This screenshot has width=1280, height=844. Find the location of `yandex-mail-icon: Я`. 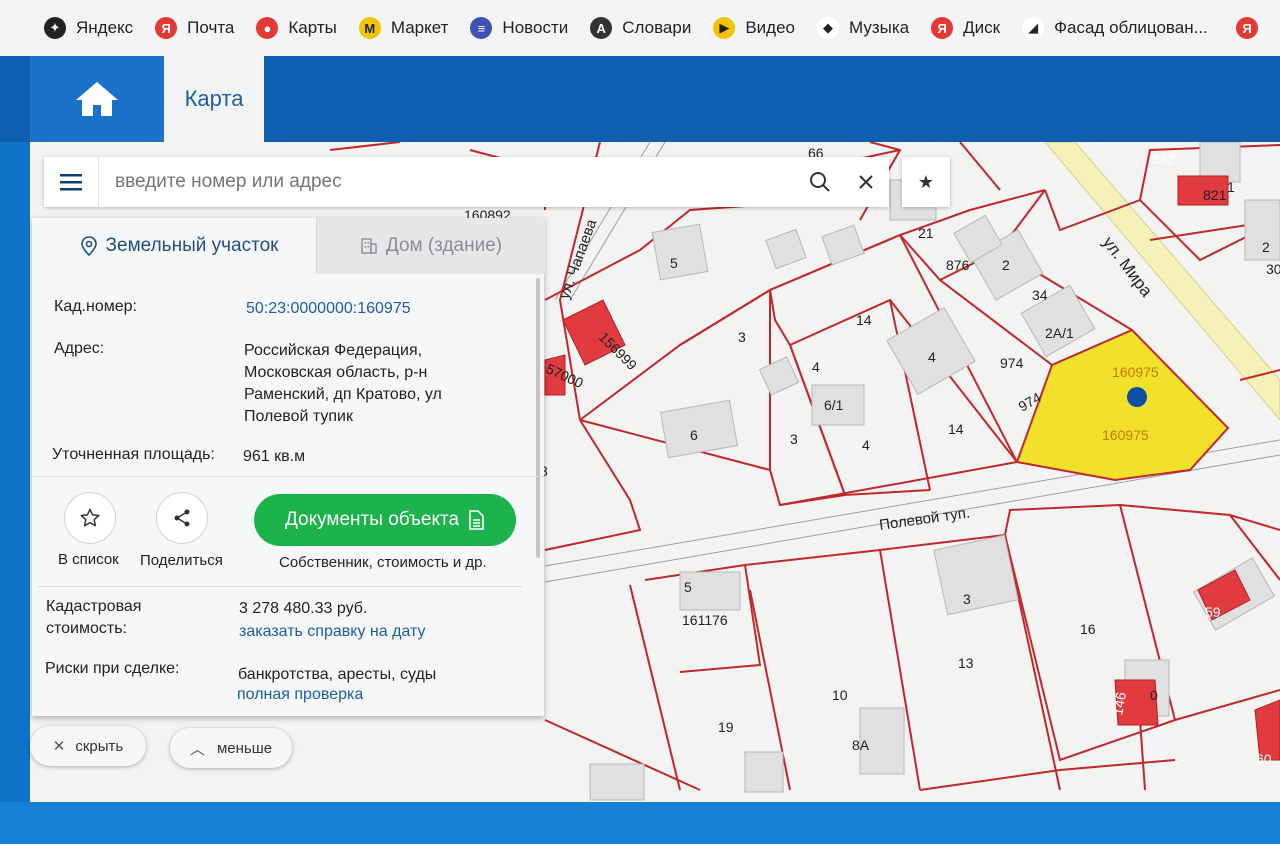

yandex-mail-icon: Я is located at coordinates (166, 28).